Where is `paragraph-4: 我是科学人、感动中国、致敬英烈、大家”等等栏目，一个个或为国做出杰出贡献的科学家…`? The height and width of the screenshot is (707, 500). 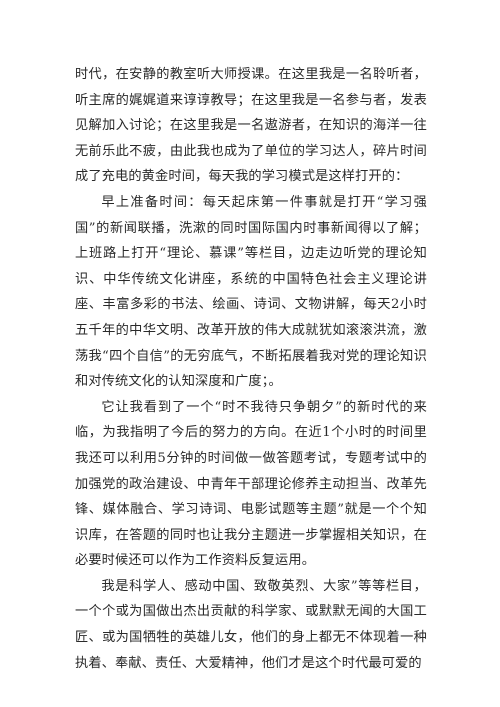
paragraph-4: 我是科学人、感动中国、致敬英烈、大家”等等栏目，一个个或为国做出杰出贡献的科学家… is located at coordinates (251, 624).